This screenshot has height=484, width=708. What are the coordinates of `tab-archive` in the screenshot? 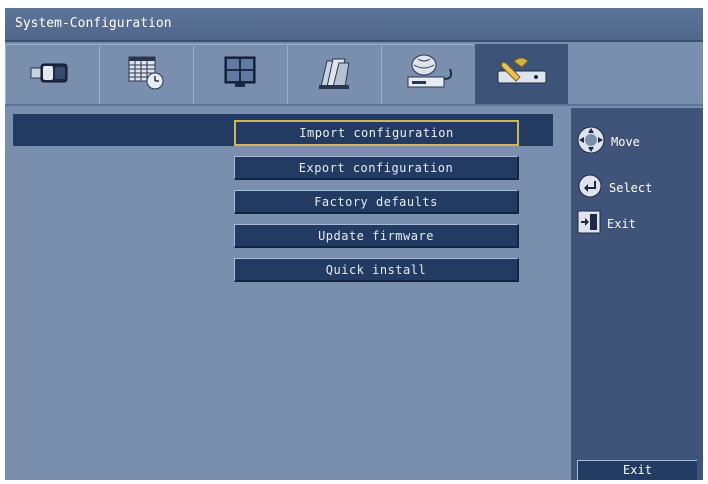 It's located at (333, 74).